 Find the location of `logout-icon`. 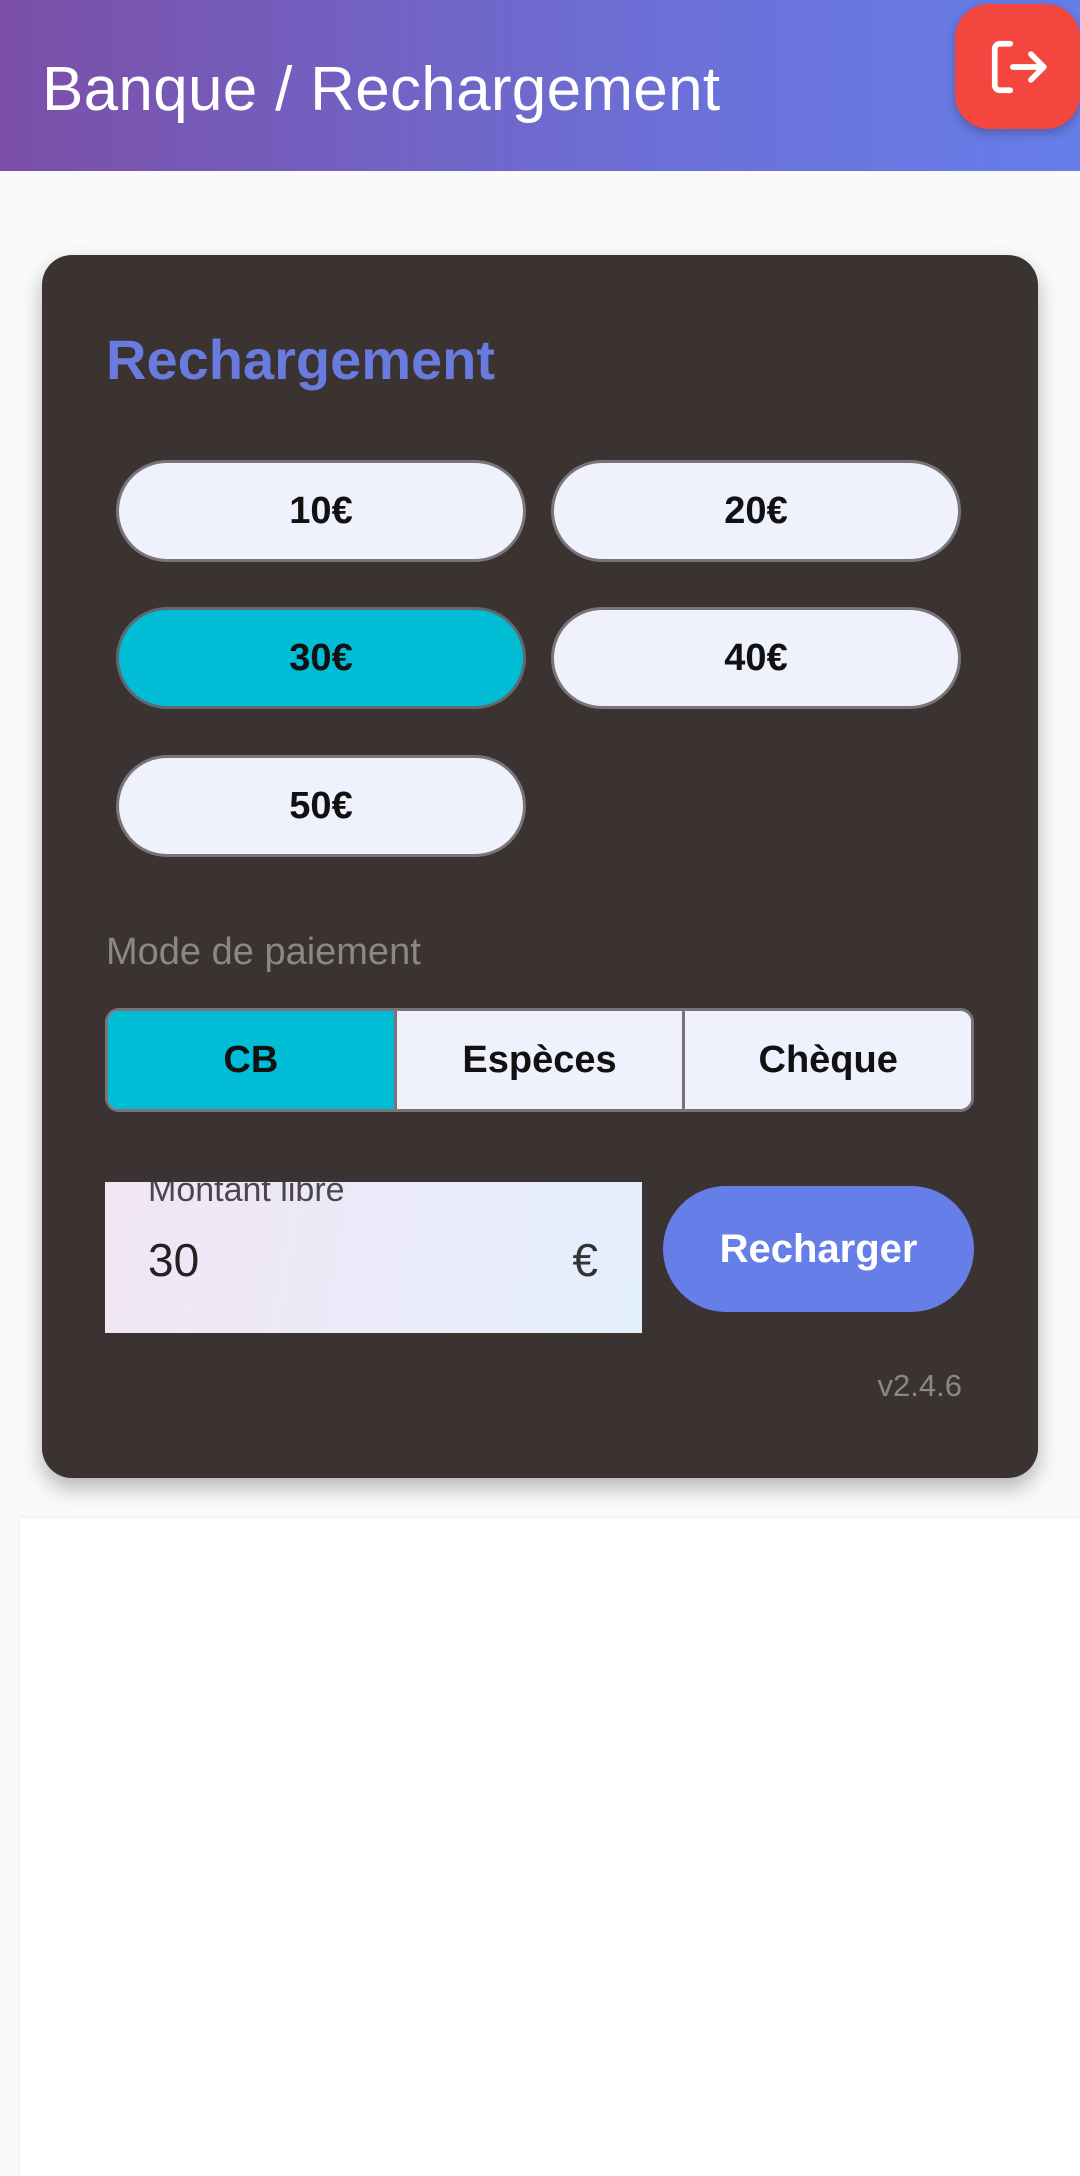

logout-icon is located at coordinates (1019, 66).